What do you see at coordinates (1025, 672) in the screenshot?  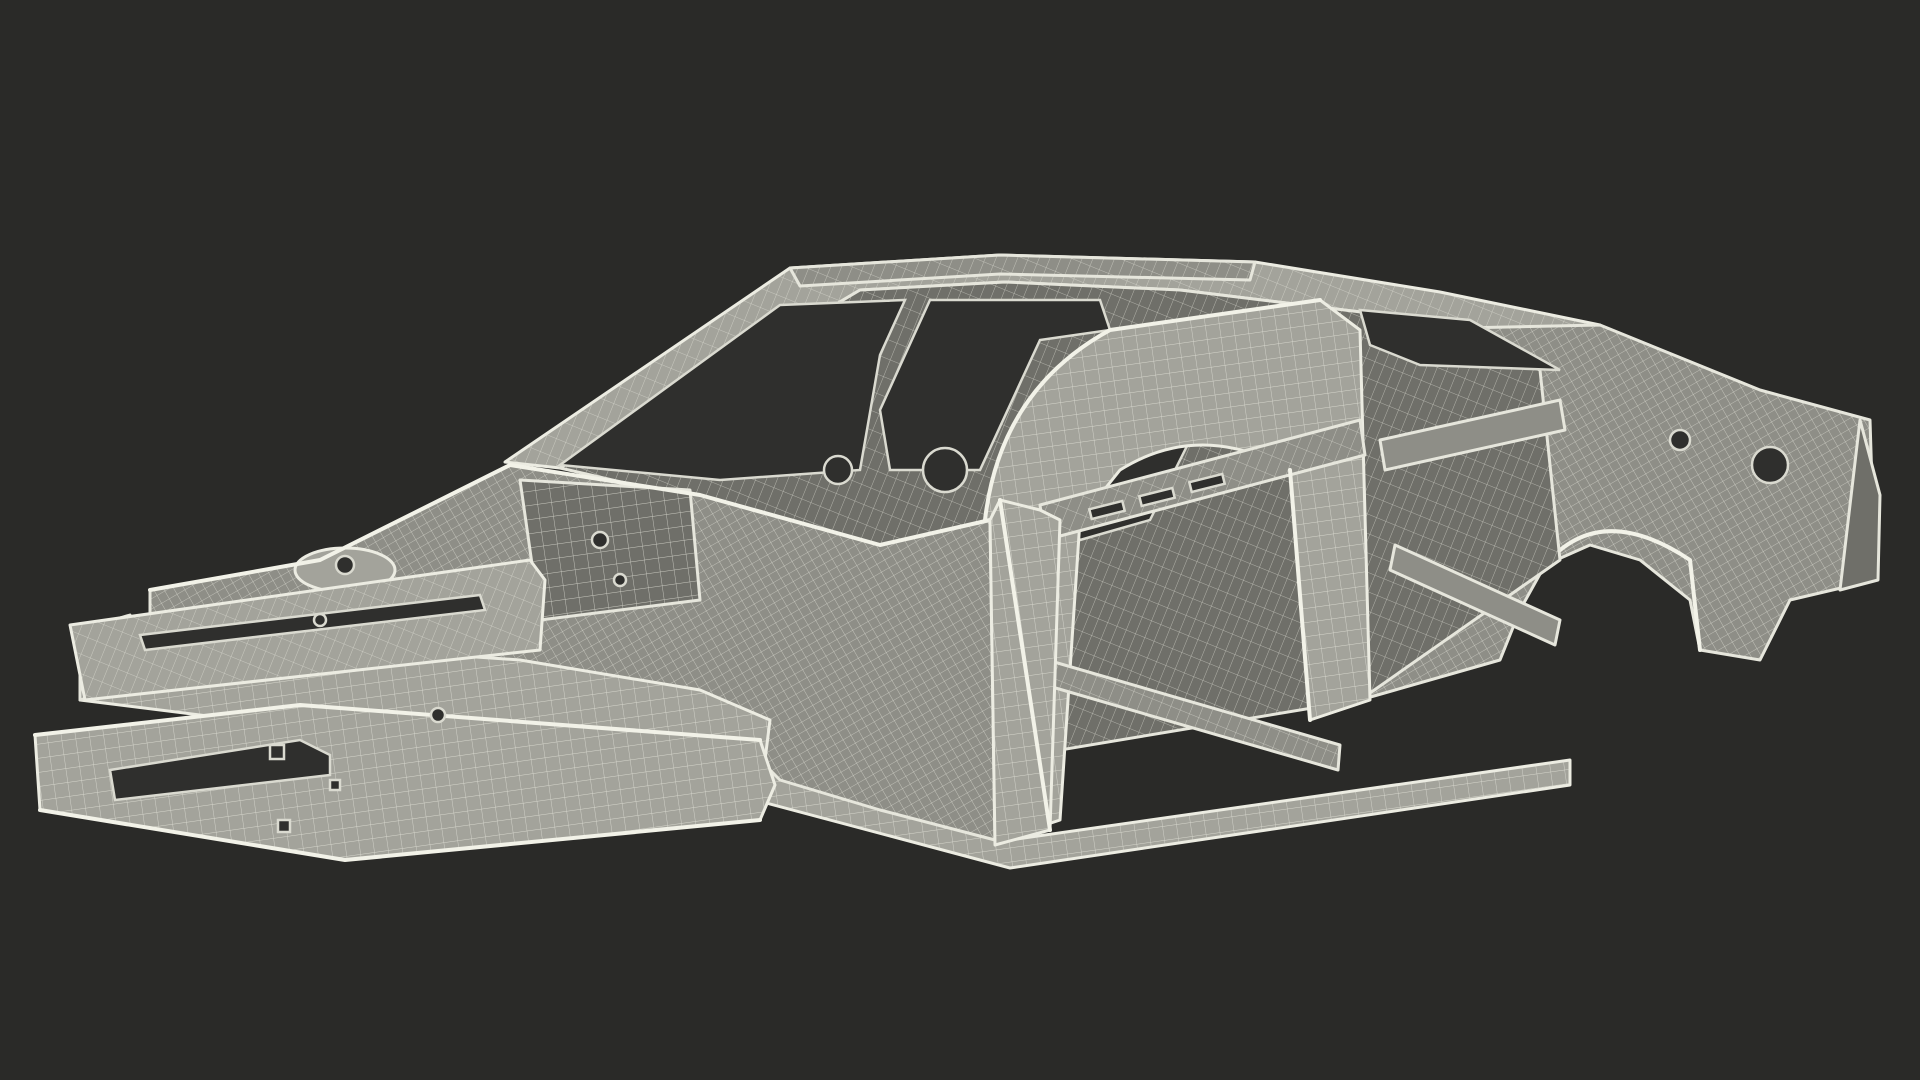 I see `a-pillar` at bounding box center [1025, 672].